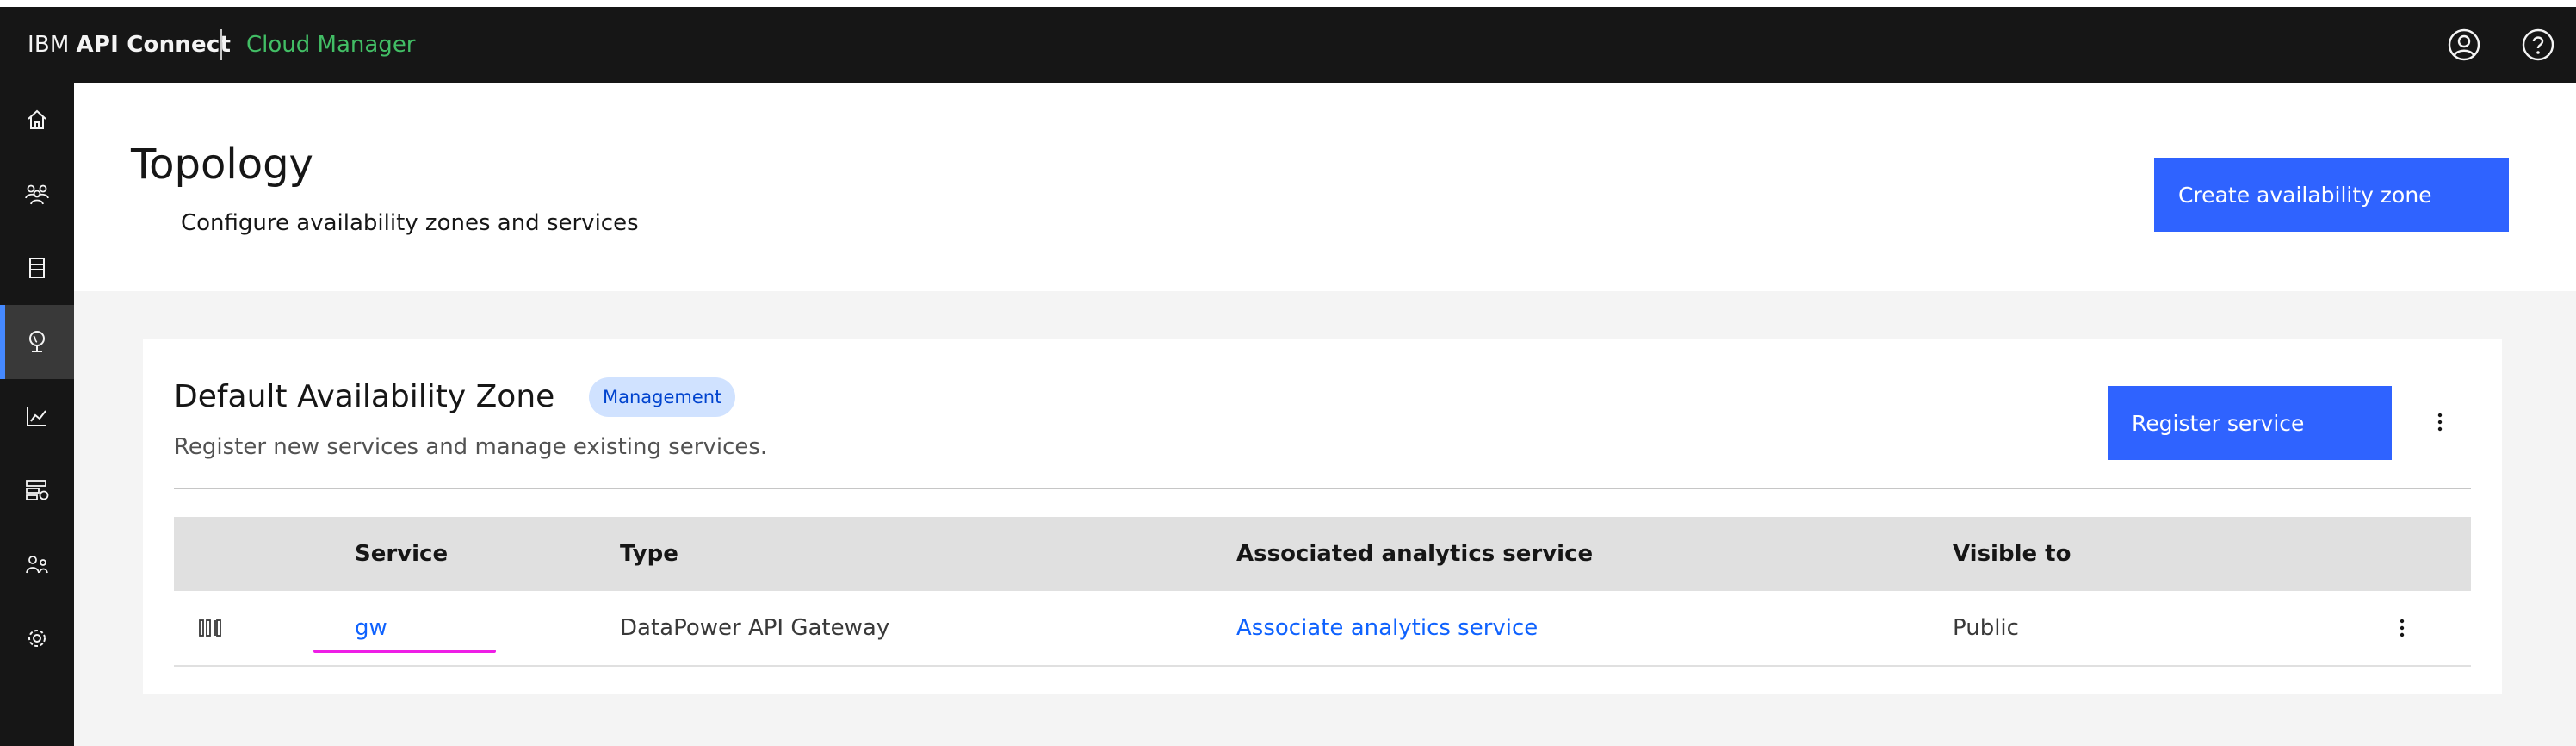 The width and height of the screenshot is (2576, 746). I want to click on zone-tag: Management, so click(663, 397).